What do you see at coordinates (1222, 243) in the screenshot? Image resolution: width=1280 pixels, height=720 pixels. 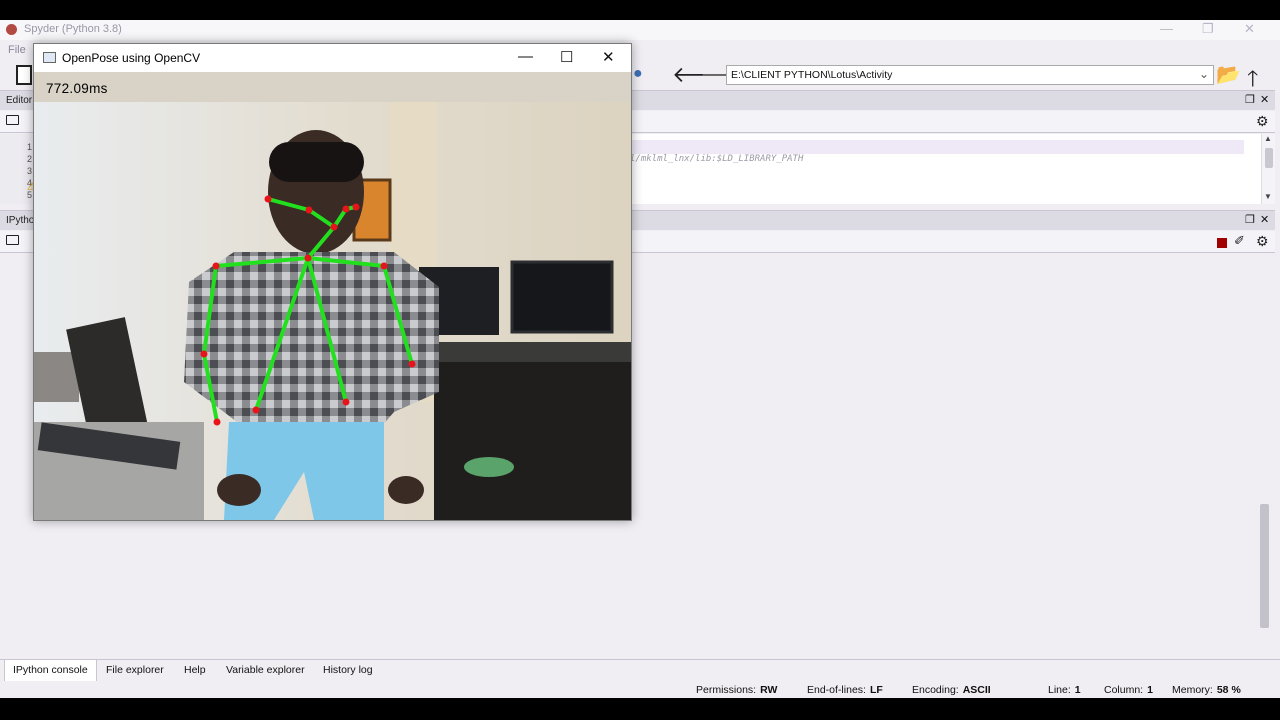 I see `stop-icon` at bounding box center [1222, 243].